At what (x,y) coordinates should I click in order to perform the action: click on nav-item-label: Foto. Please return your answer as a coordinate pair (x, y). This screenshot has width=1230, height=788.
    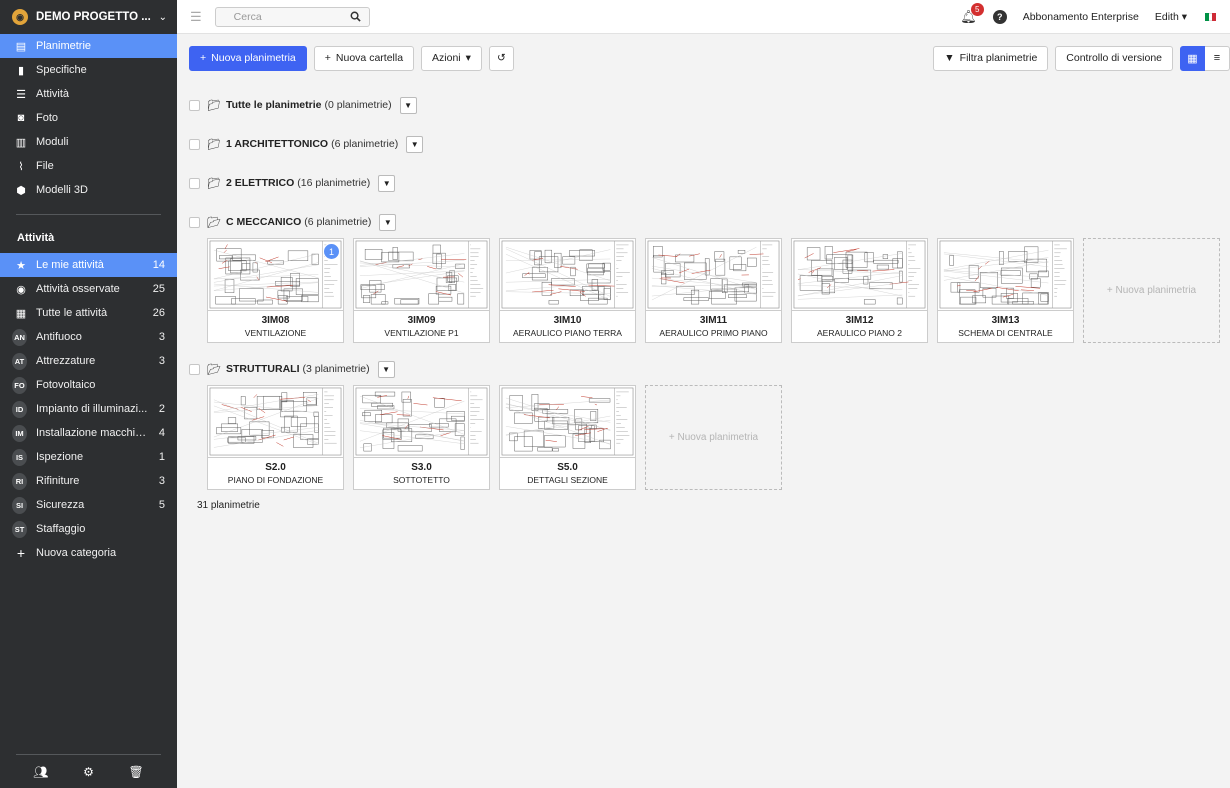
    Looking at the image, I should click on (47, 118).